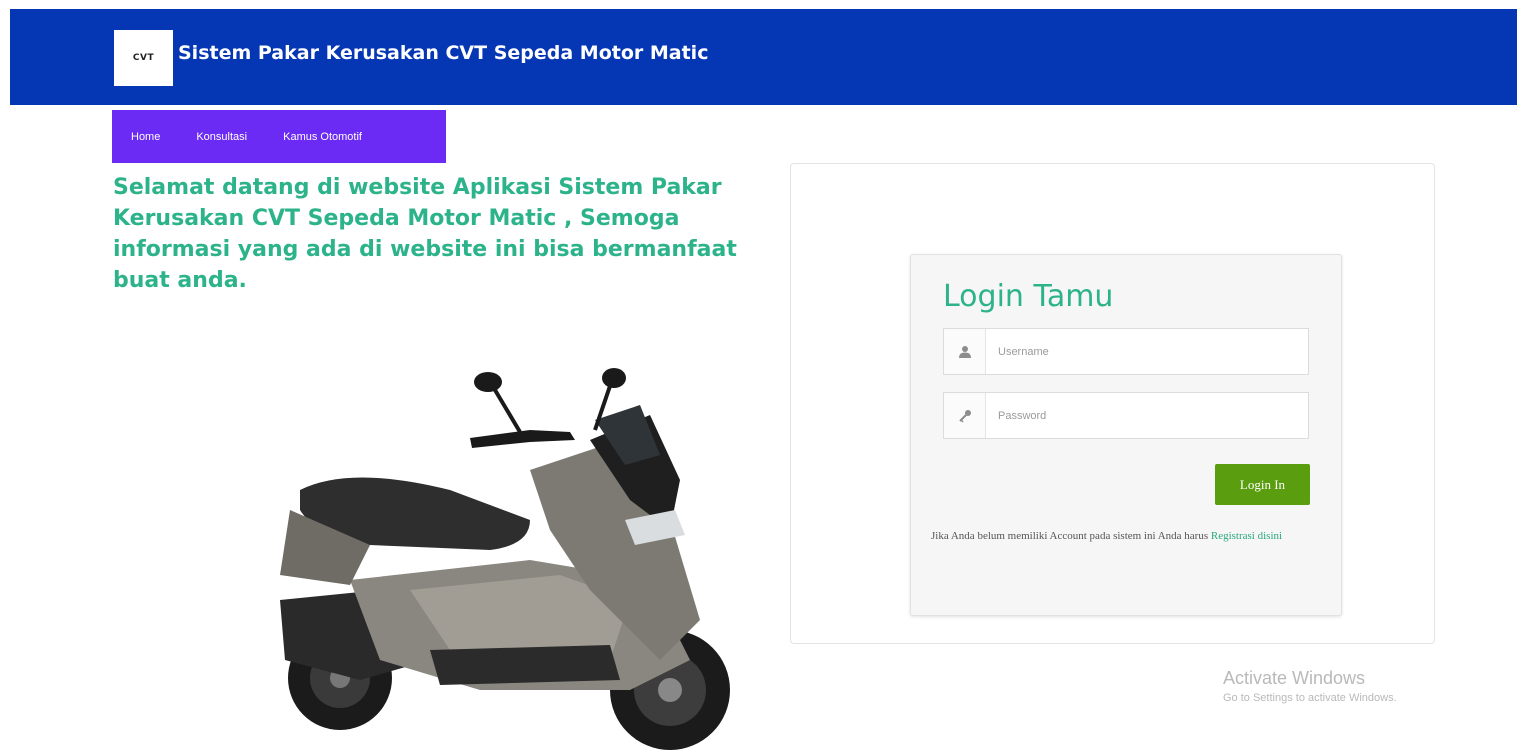 The height and width of the screenshot is (752, 1517). Describe the element at coordinates (1246, 536) in the screenshot. I see `register-link: Registrasi disini` at that location.